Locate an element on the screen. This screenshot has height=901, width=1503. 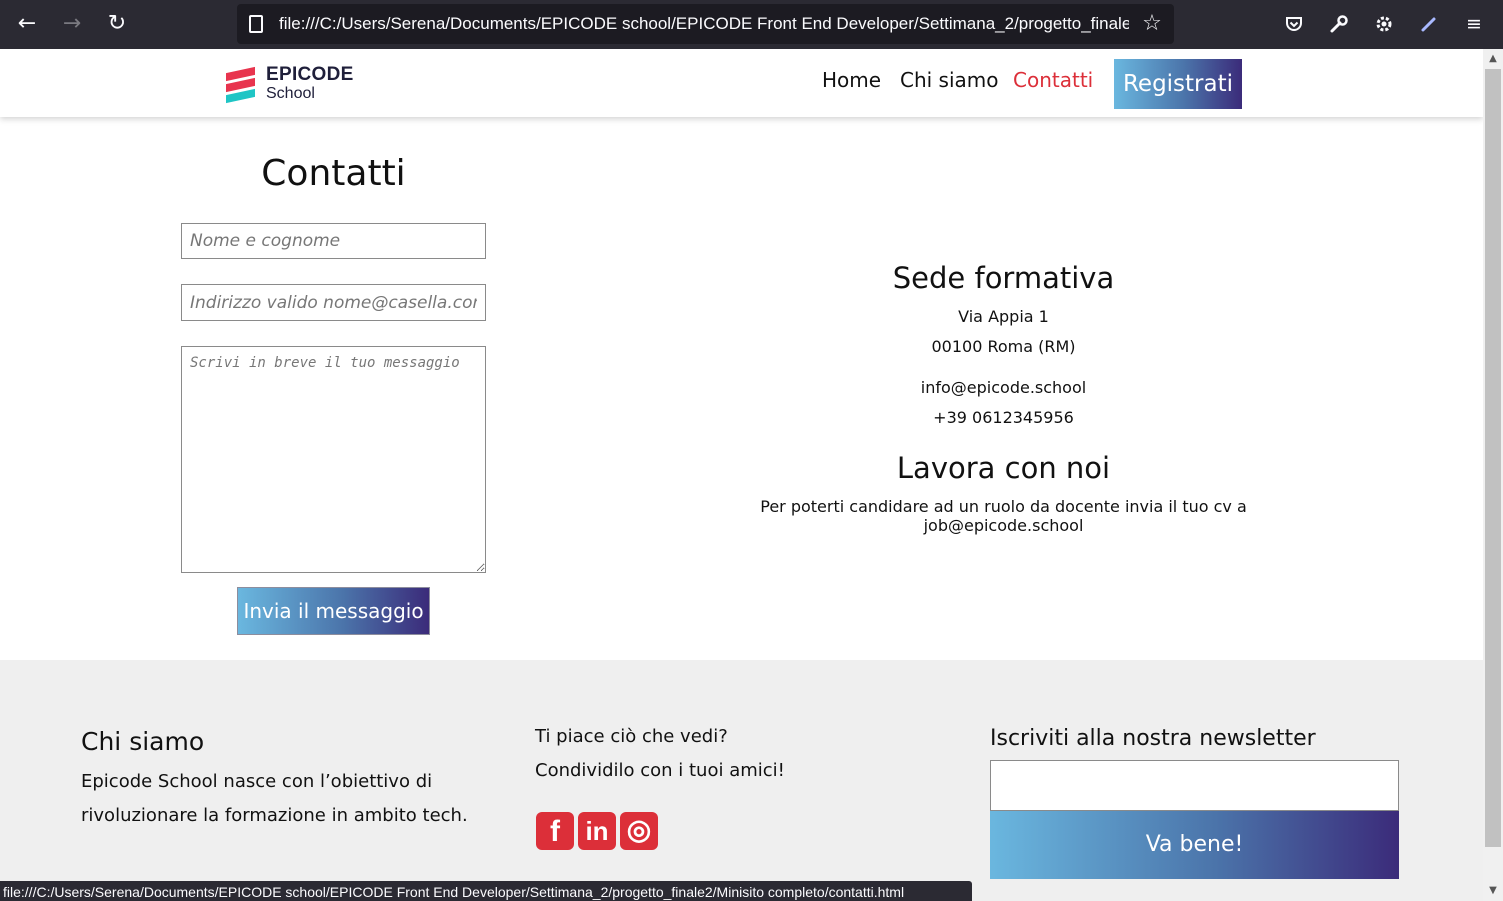
page-icon is located at coordinates (256, 24).